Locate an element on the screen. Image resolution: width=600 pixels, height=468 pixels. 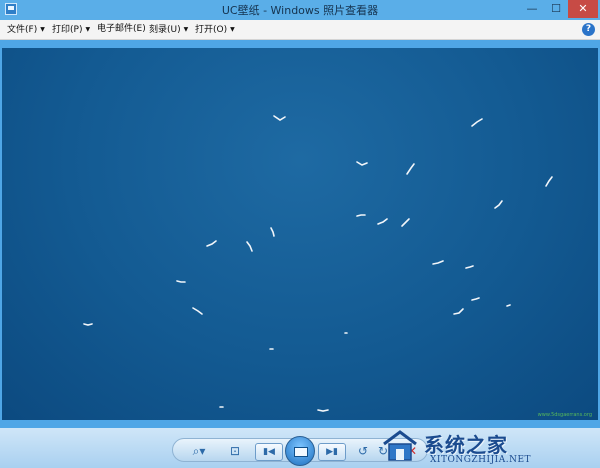
menu-print: 打印(P) ▼ is located at coordinates (71, 29).